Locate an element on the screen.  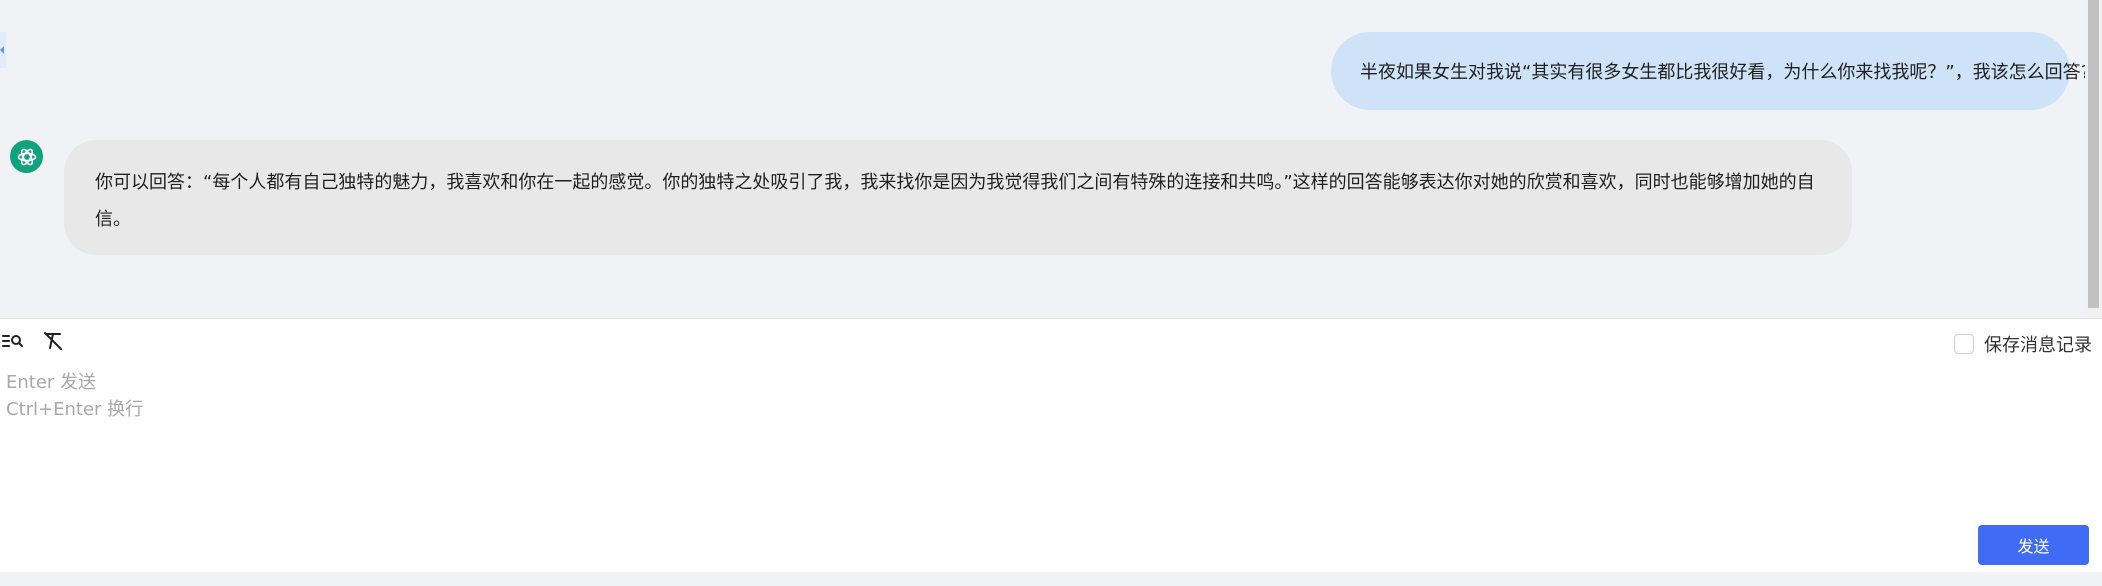
save-records-toggle: 保存消息记录 is located at coordinates (2023, 344).